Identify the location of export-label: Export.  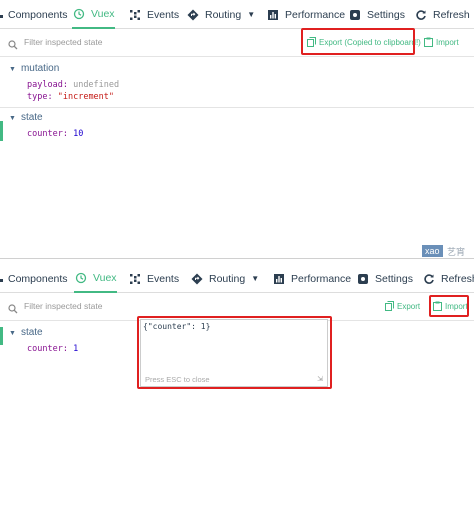
(409, 306).